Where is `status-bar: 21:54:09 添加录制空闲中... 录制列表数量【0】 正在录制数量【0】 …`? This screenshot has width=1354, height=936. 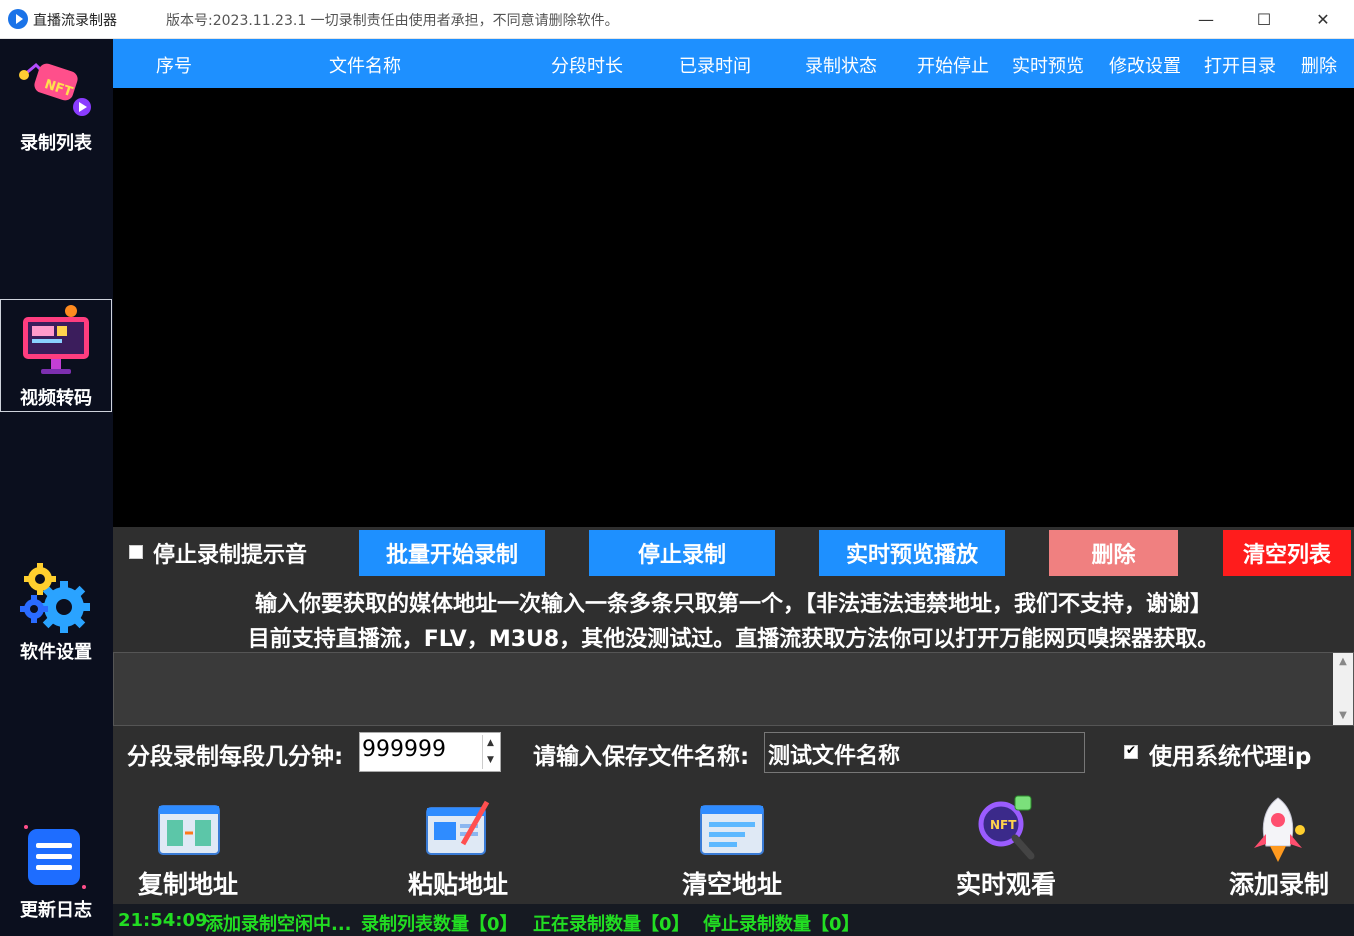
status-bar: 21:54:09 添加录制空闲中... 录制列表数量【0】 正在录制数量【0】 … is located at coordinates (733, 920).